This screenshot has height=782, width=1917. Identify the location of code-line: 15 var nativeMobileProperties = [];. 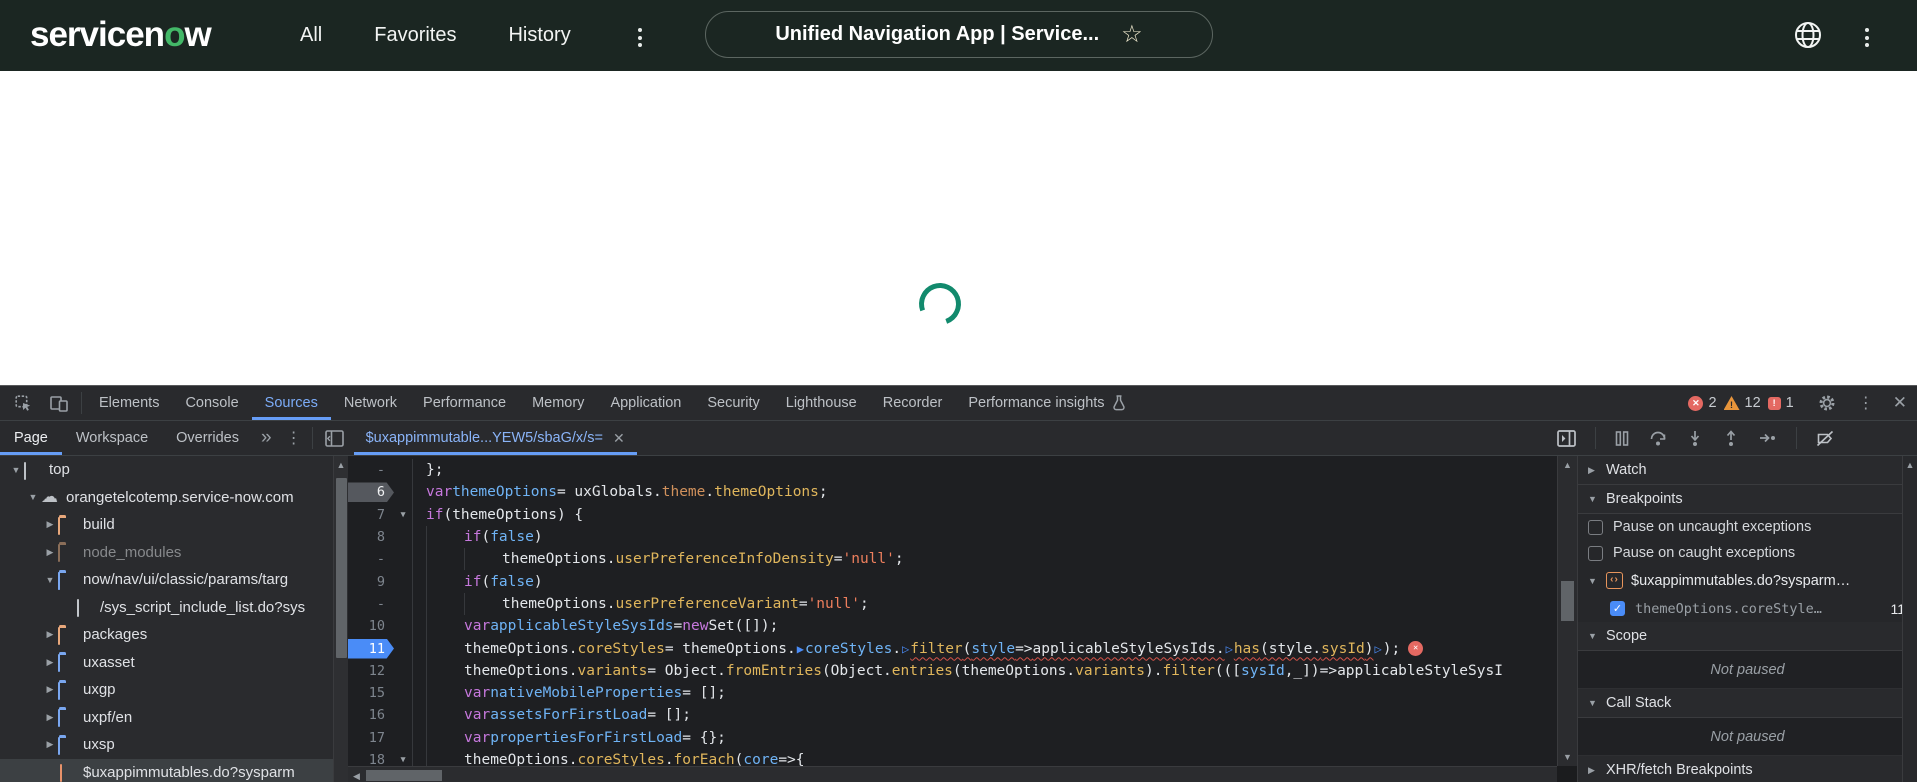
(952, 693).